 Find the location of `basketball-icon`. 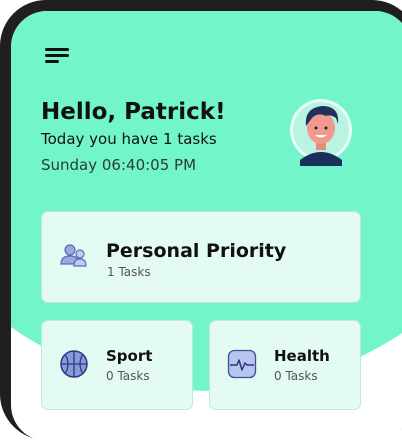

basketball-icon is located at coordinates (74, 366).